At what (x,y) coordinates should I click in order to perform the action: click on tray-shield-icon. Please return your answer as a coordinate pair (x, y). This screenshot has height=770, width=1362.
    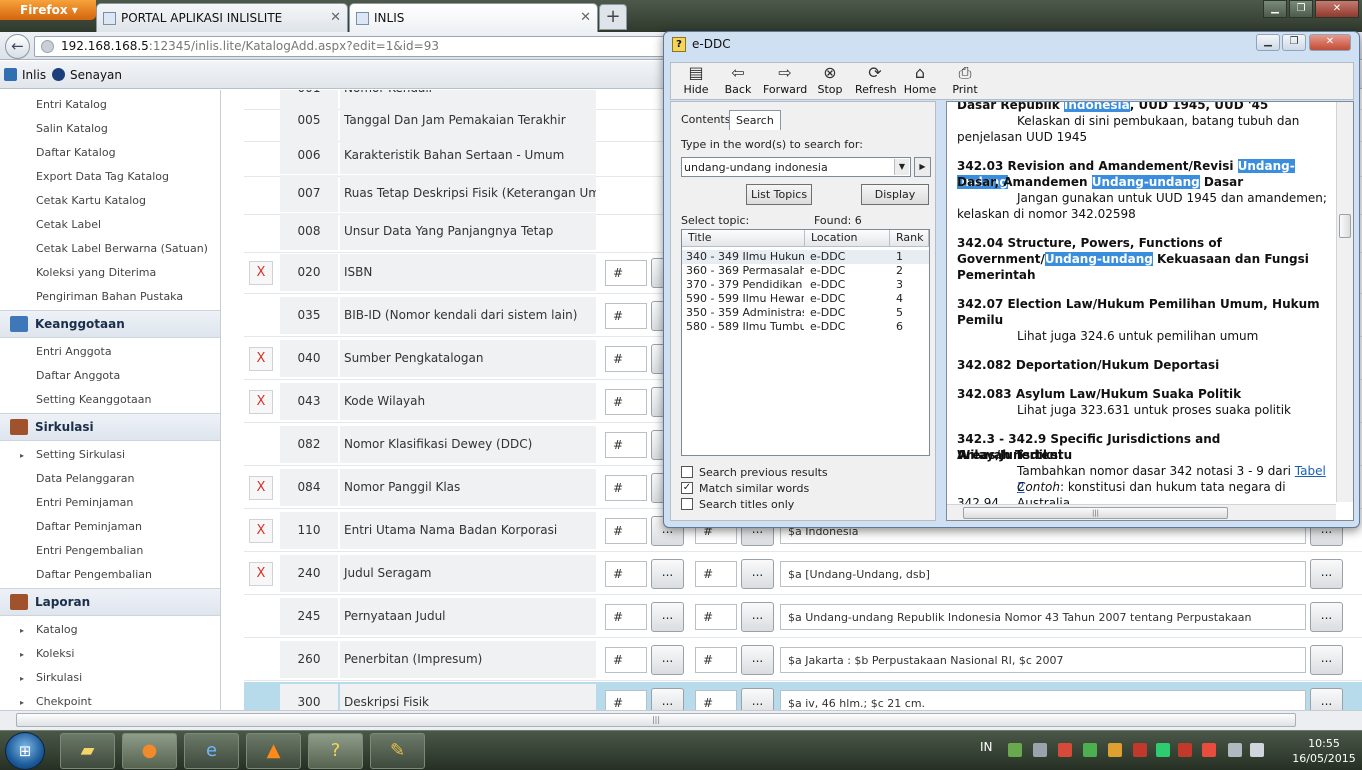
    Looking at the image, I should click on (1163, 750).